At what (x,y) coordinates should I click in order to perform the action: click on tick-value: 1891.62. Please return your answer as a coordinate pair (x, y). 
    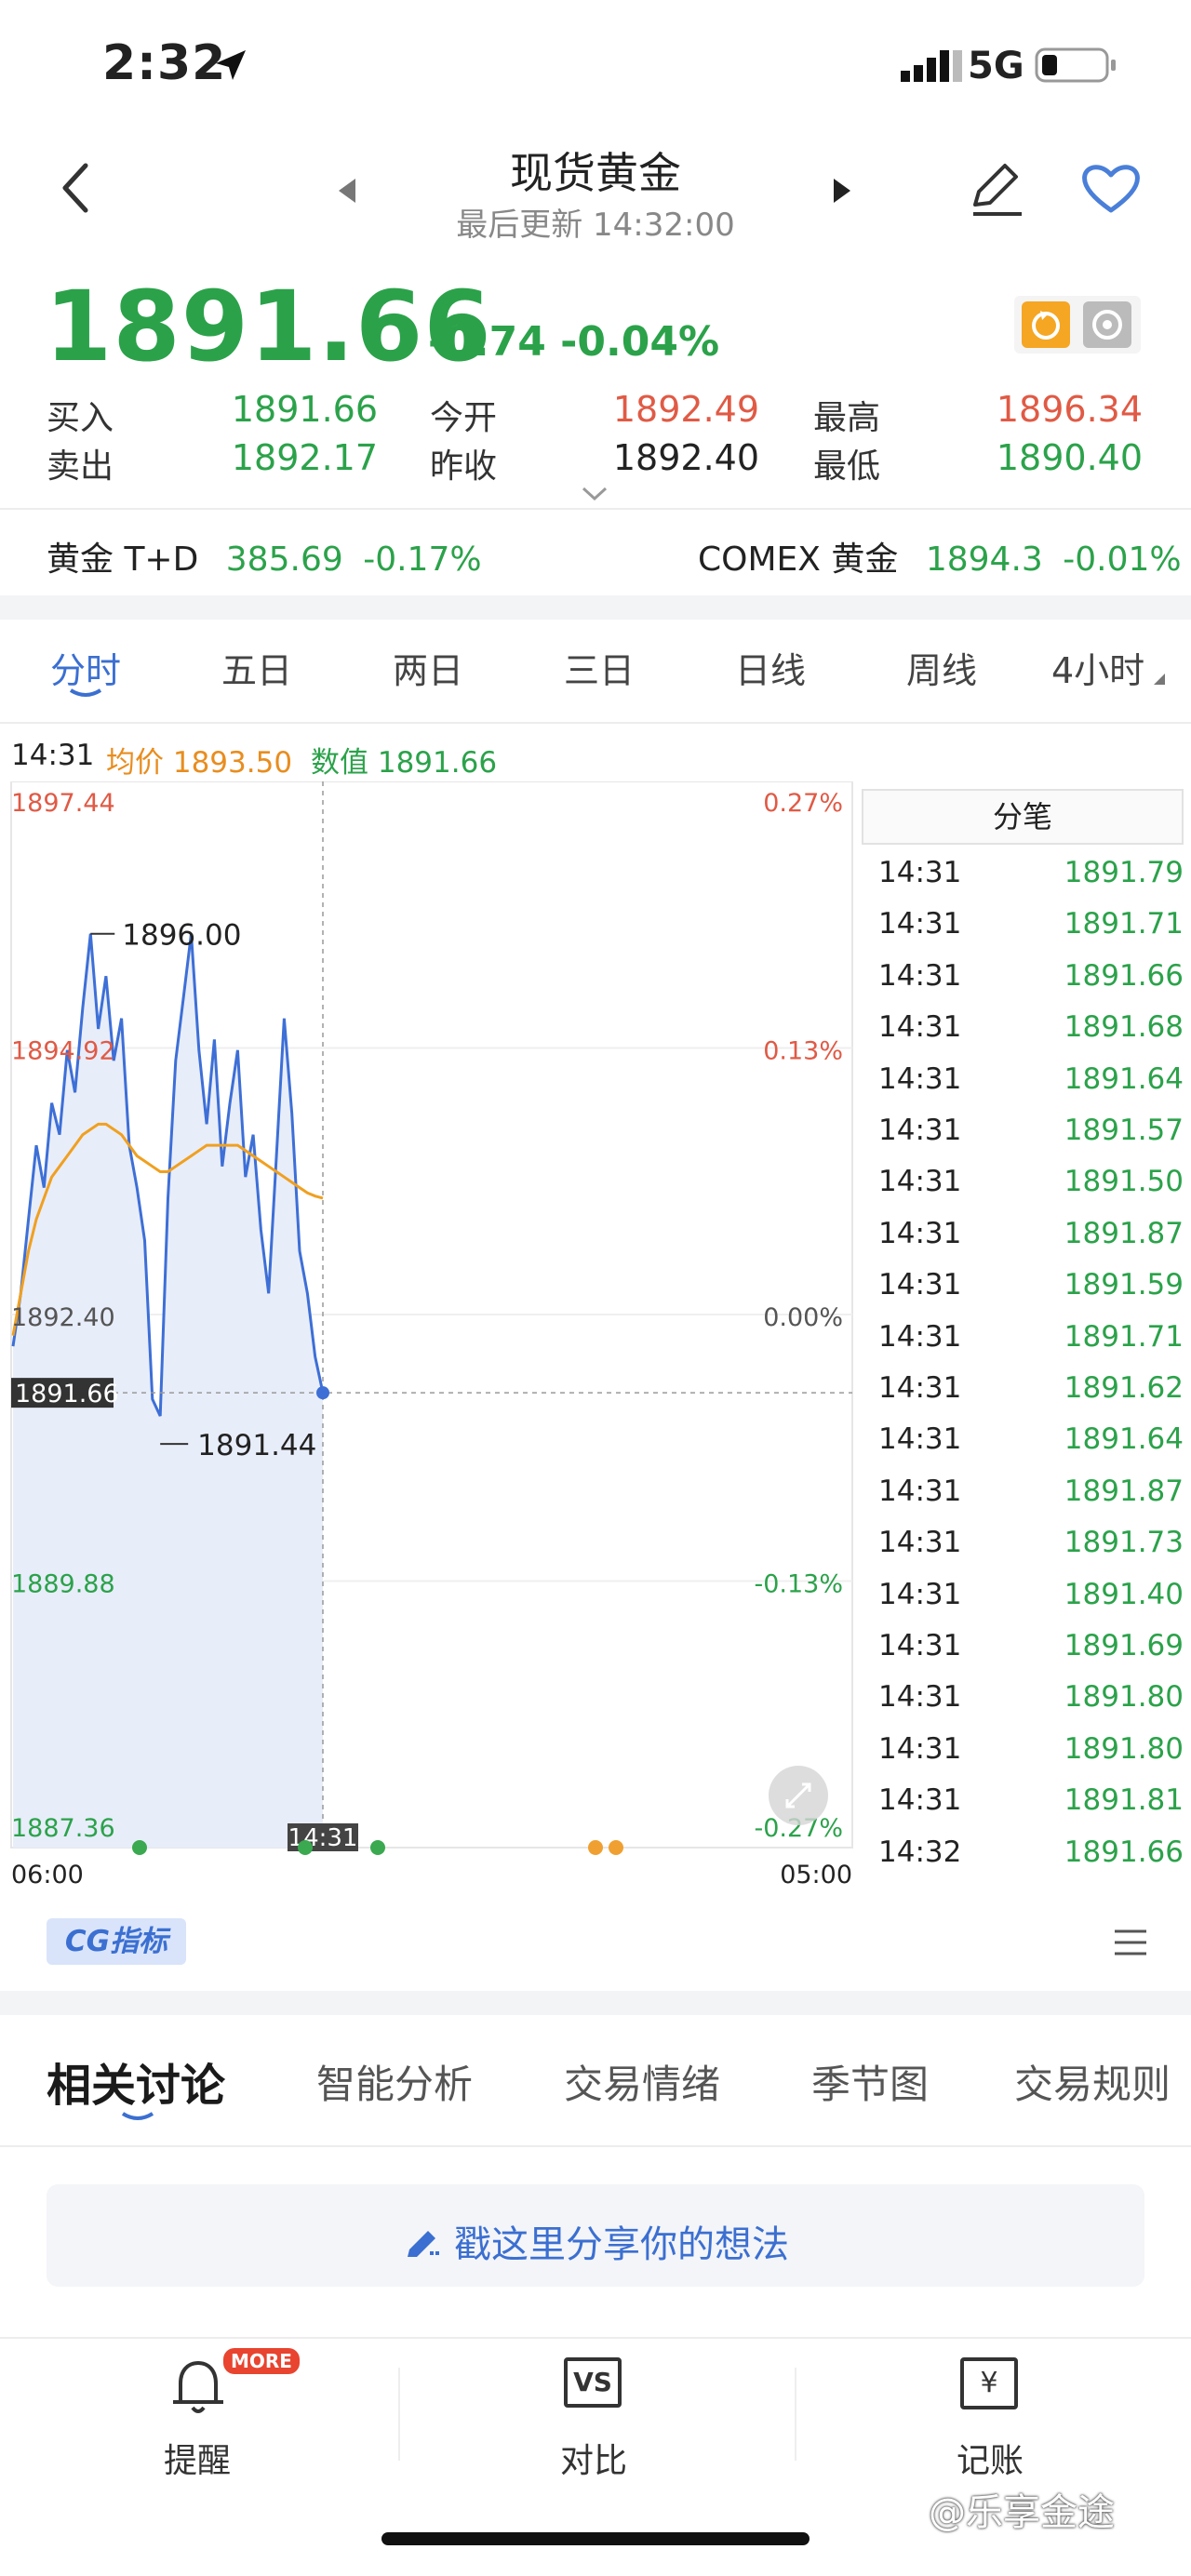
    Looking at the image, I should click on (1124, 1388).